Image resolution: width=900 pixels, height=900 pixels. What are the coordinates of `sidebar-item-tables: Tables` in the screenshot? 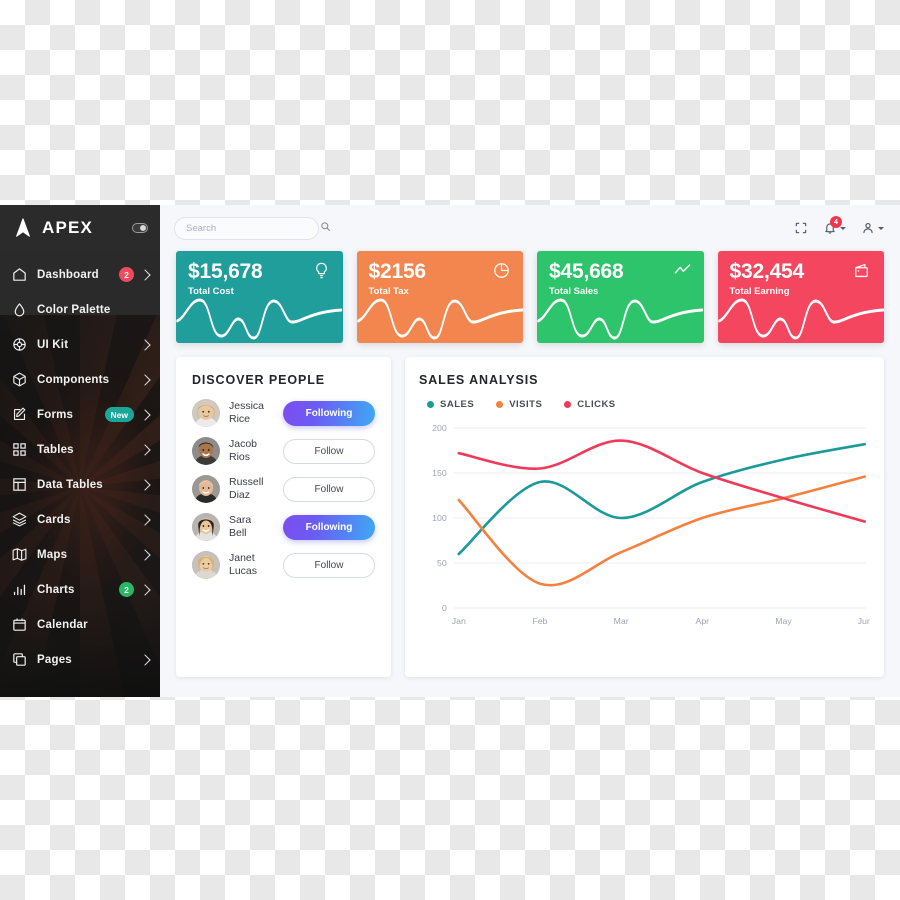 It's located at (80, 449).